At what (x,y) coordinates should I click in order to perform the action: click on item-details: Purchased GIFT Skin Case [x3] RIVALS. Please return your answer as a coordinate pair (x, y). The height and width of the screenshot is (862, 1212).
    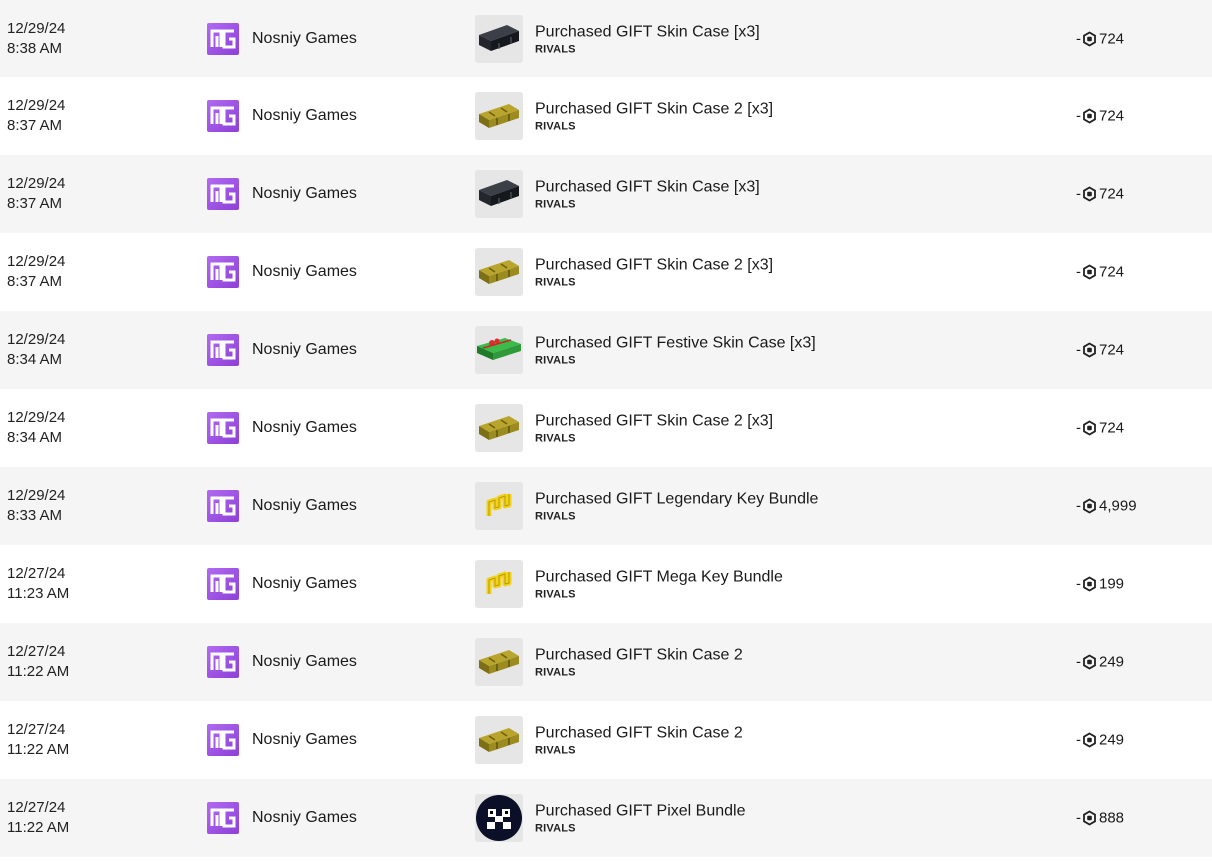
    Looking at the image, I should click on (647, 194).